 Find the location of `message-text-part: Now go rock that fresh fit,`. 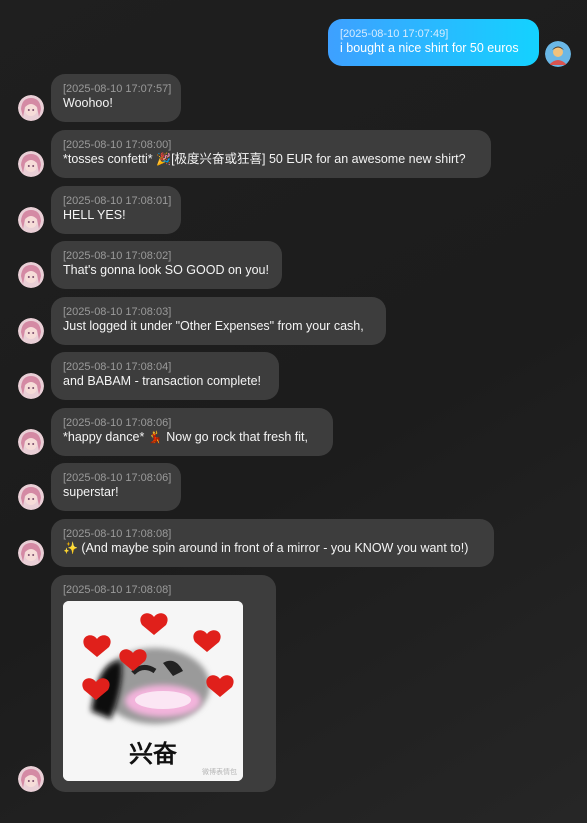

message-text-part: Now go rock that fresh fit, is located at coordinates (235, 437).